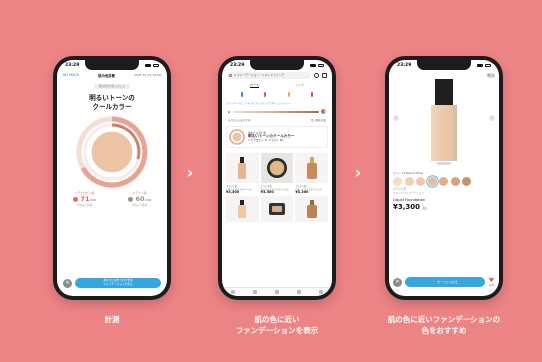  I want to click on next-image-button: ›, so click(492, 118).